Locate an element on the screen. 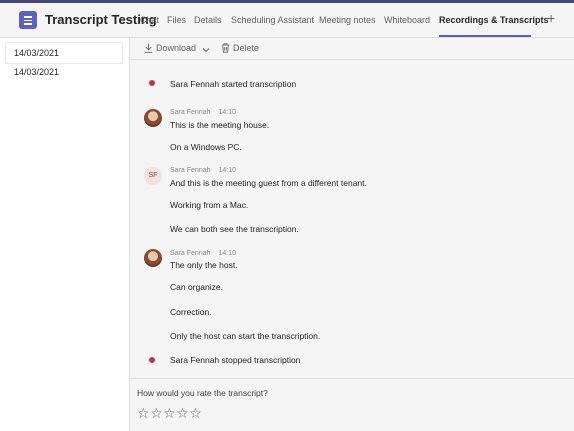  tab-meeting-notes: Meeting notes is located at coordinates (347, 20).